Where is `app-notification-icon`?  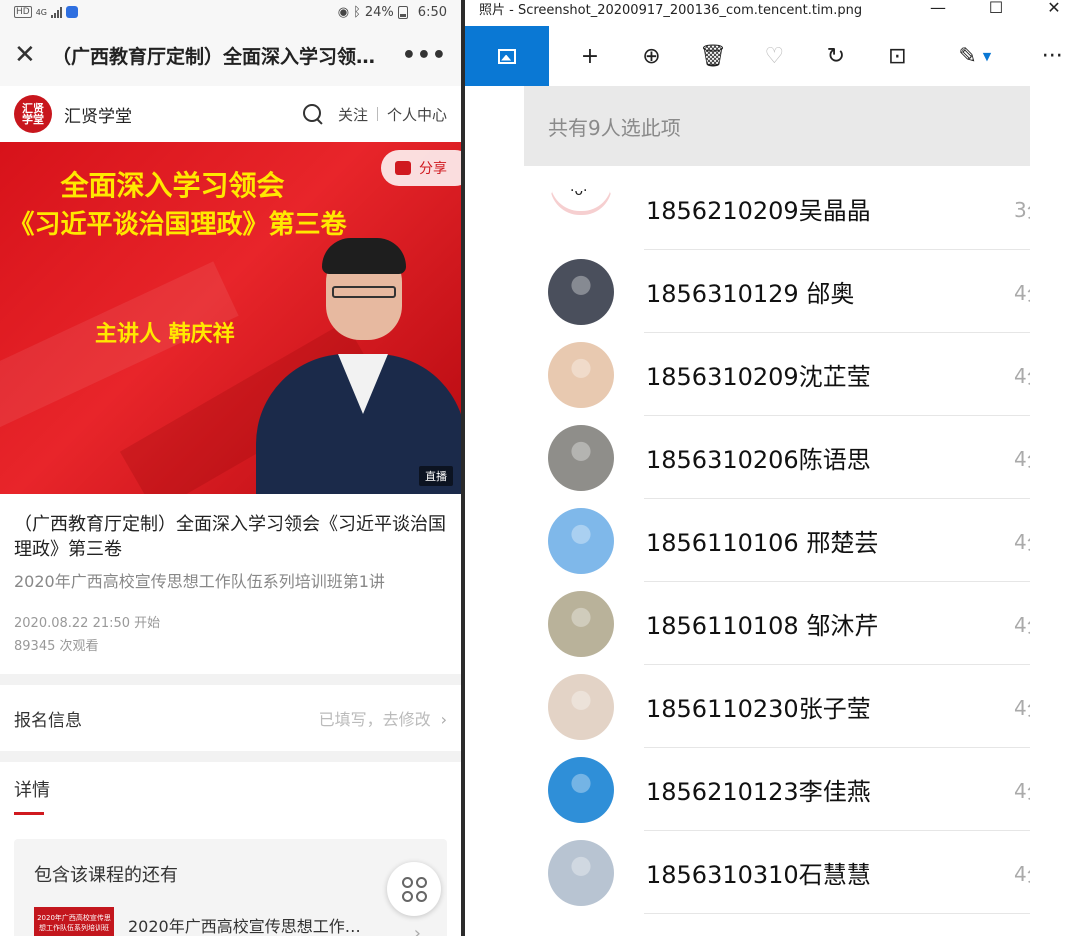
app-notification-icon is located at coordinates (72, 12).